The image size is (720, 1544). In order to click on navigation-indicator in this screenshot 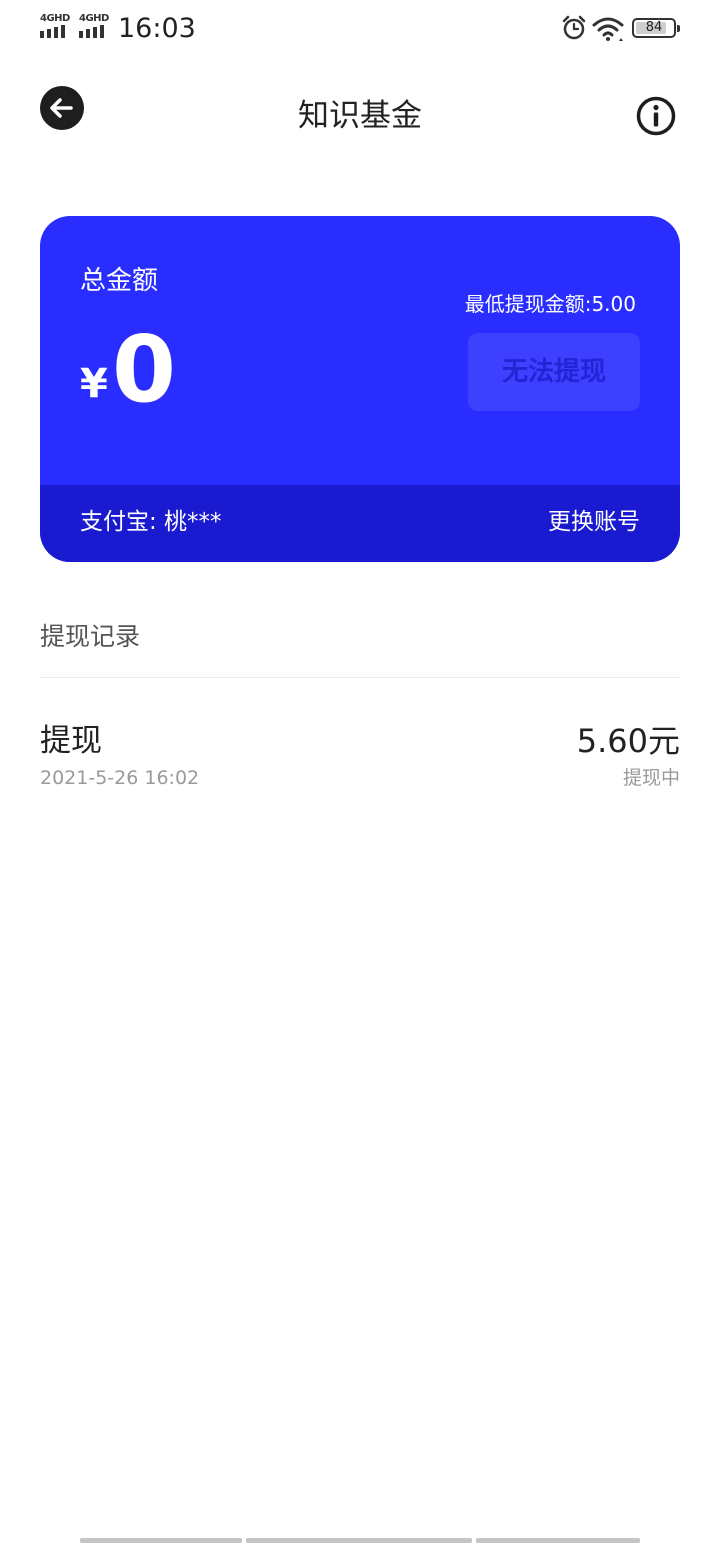, I will do `click(360, 1540)`.